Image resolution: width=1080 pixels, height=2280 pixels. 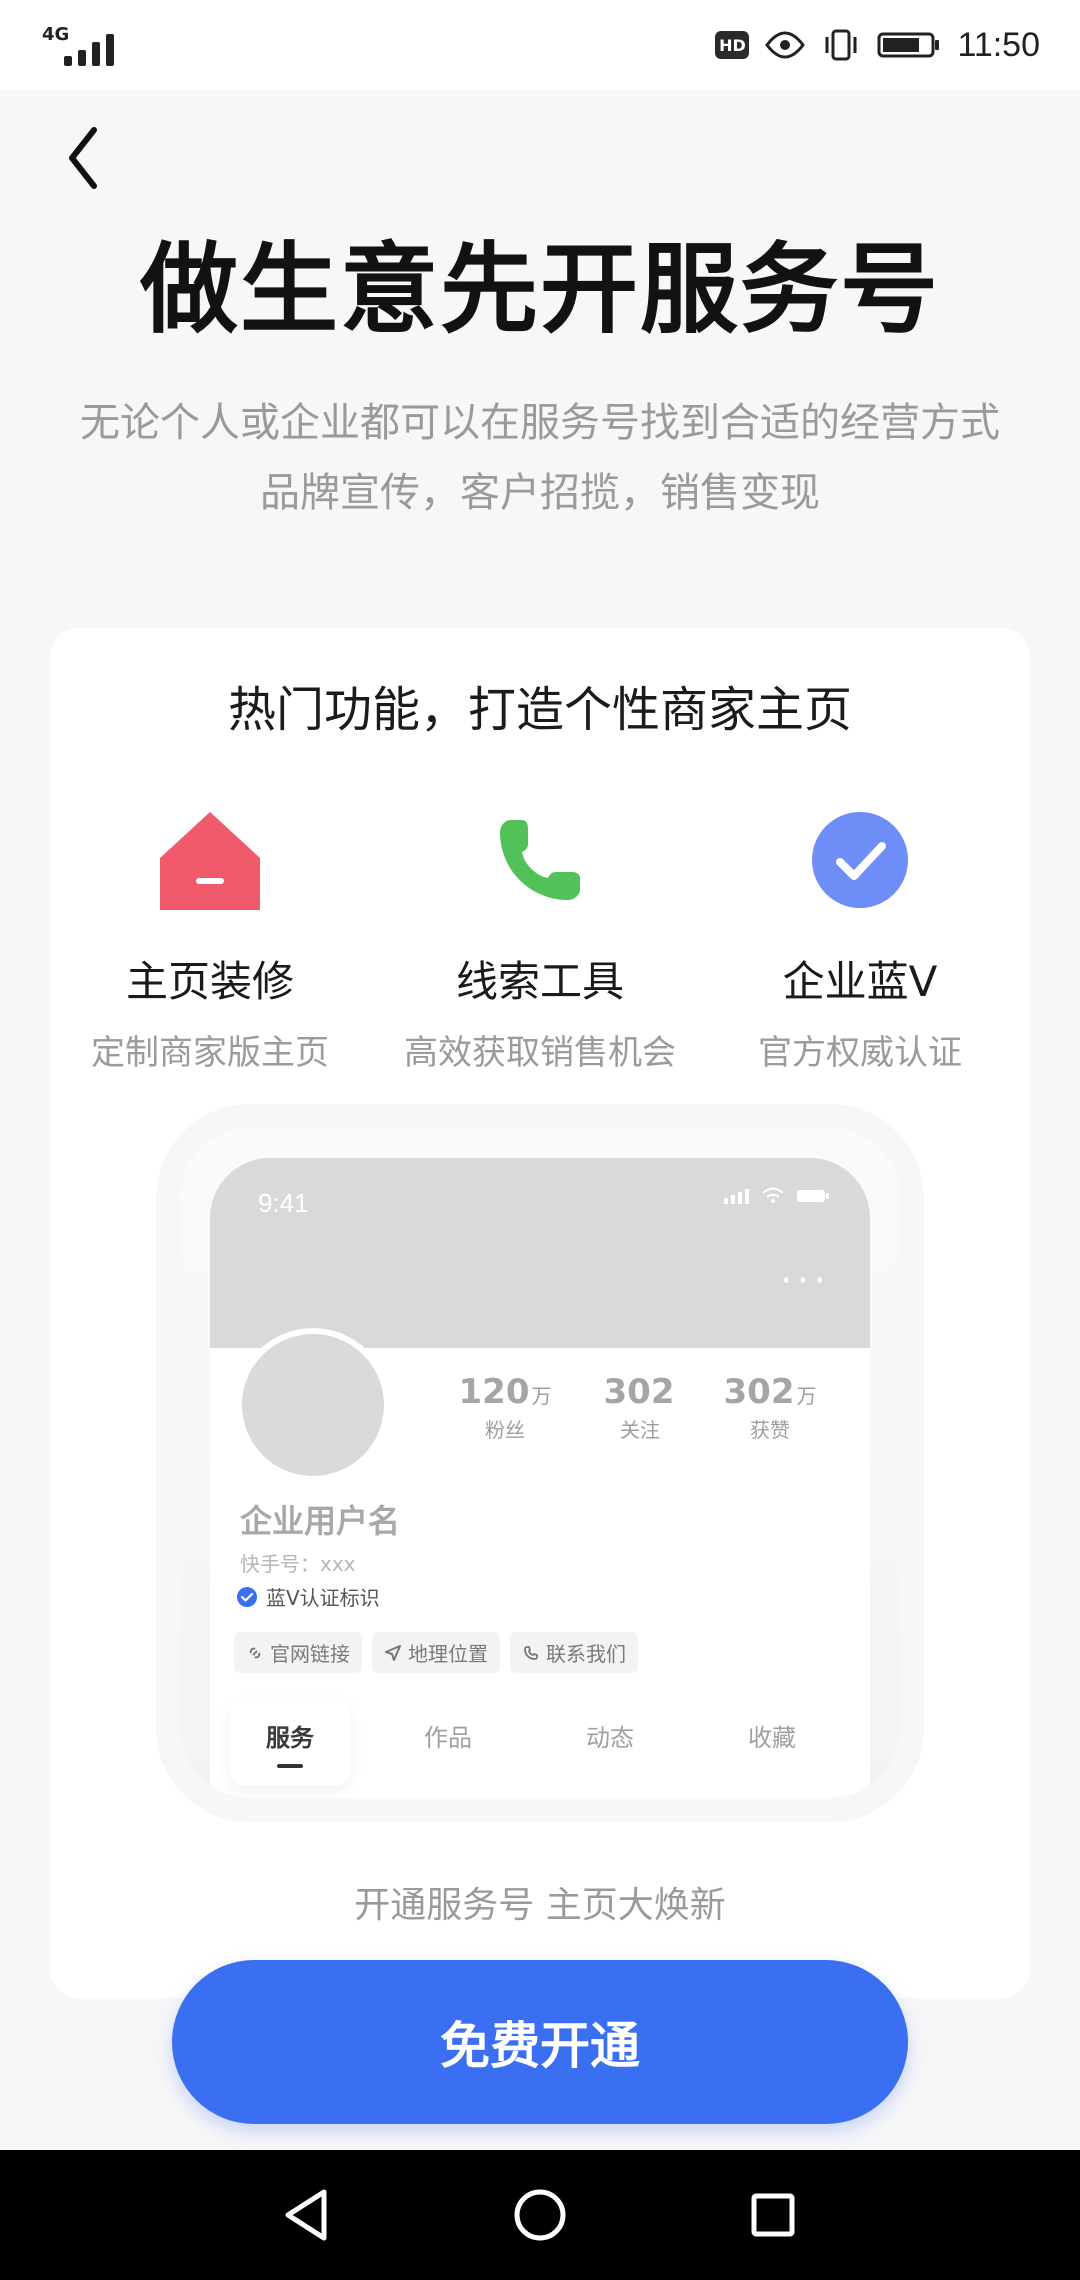 I want to click on tab-label: 动态, so click(x=610, y=1738).